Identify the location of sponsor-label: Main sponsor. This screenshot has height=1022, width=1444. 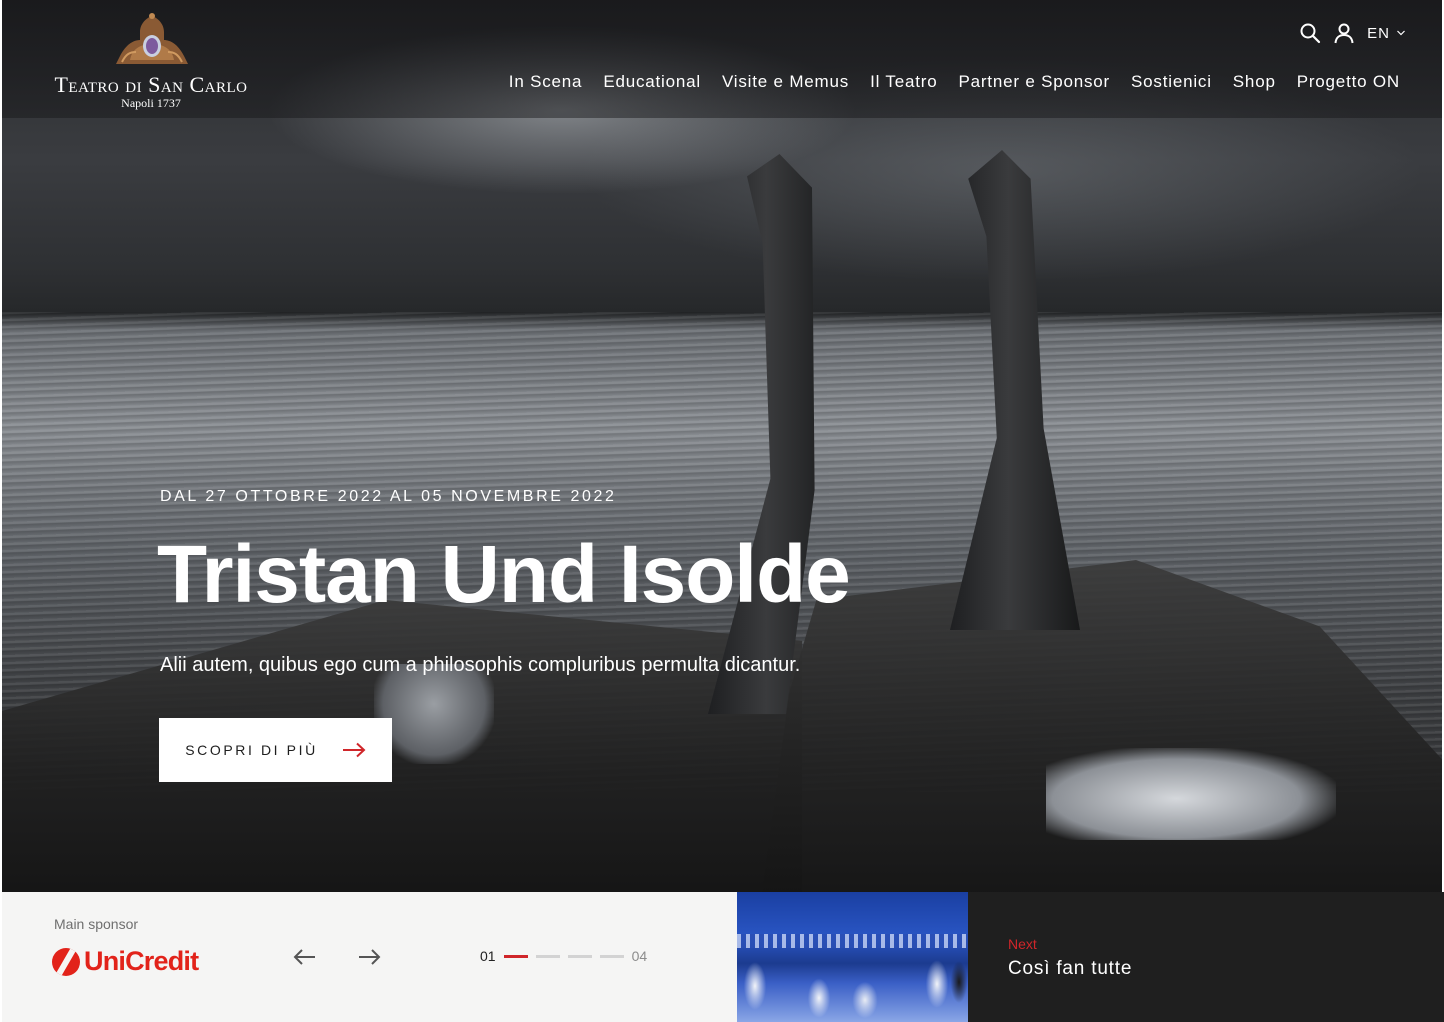
(96, 924).